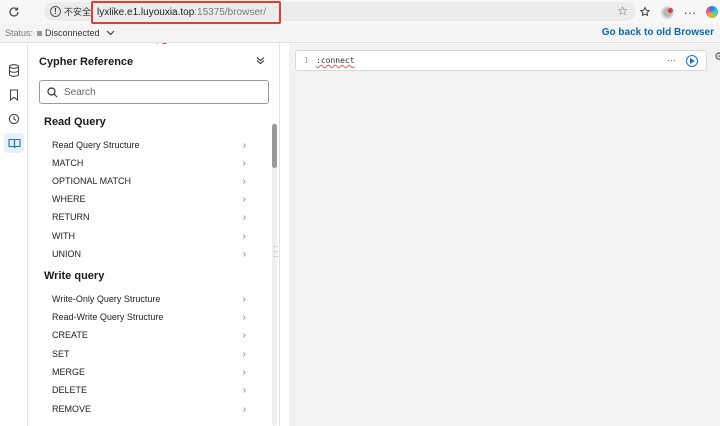 The width and height of the screenshot is (720, 426). I want to click on url-text: lyxlike.e1.luyouxia.top:15375/browser/, so click(186, 12).